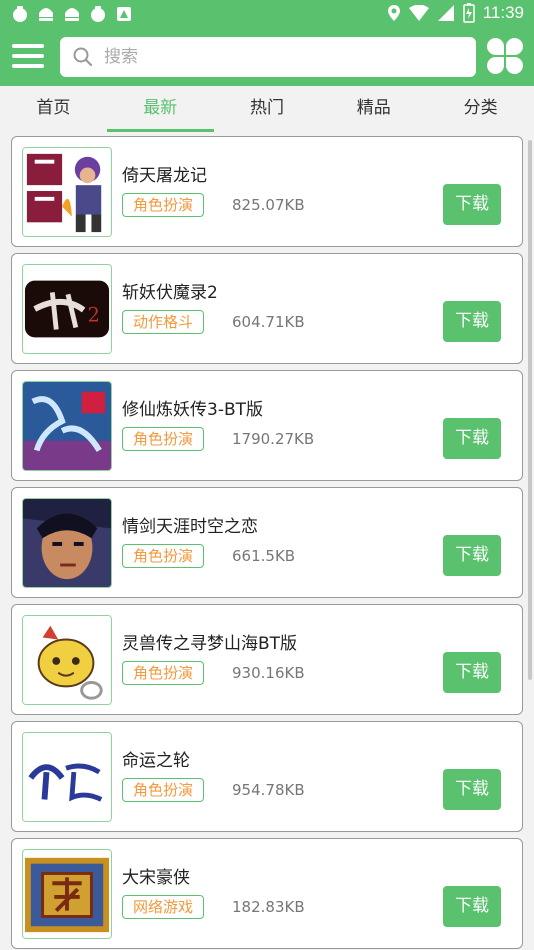 The image size is (534, 950). I want to click on tab-latest: 最新, so click(160, 109).